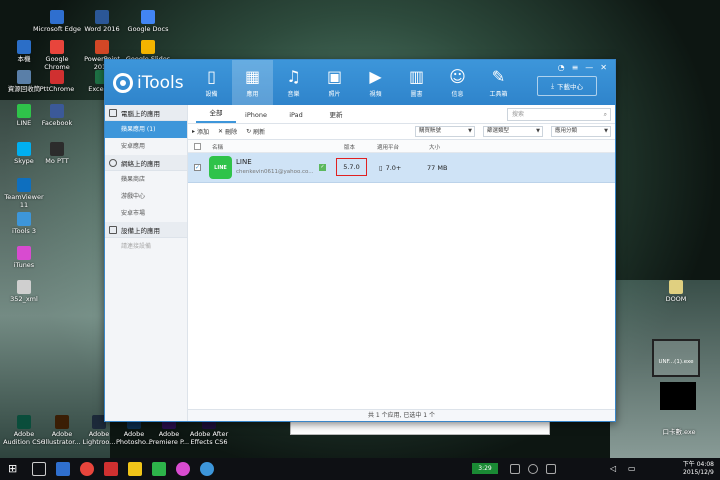 The width and height of the screenshot is (720, 480). What do you see at coordinates (146, 230) in the screenshot?
I see `sidebar-section-device: 設備上的應用` at bounding box center [146, 230].